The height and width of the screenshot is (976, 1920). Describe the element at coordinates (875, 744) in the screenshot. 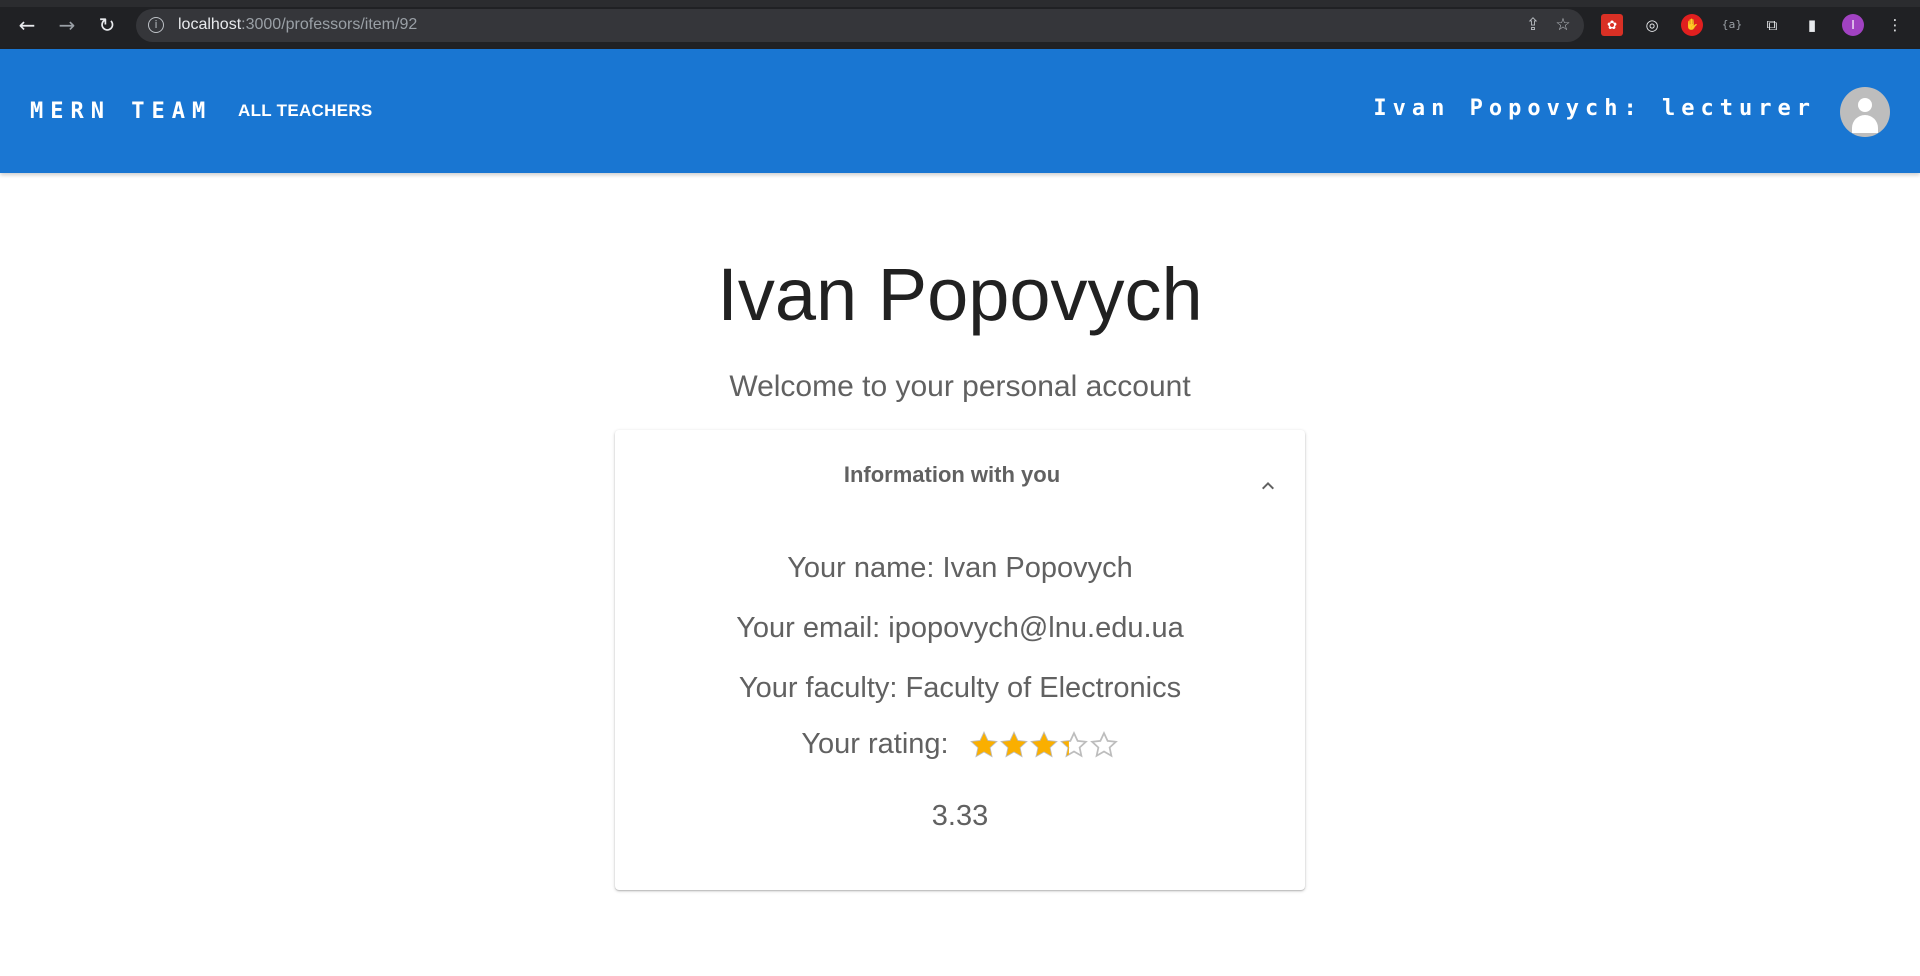

I see `rating-label: Your rating:` at that location.